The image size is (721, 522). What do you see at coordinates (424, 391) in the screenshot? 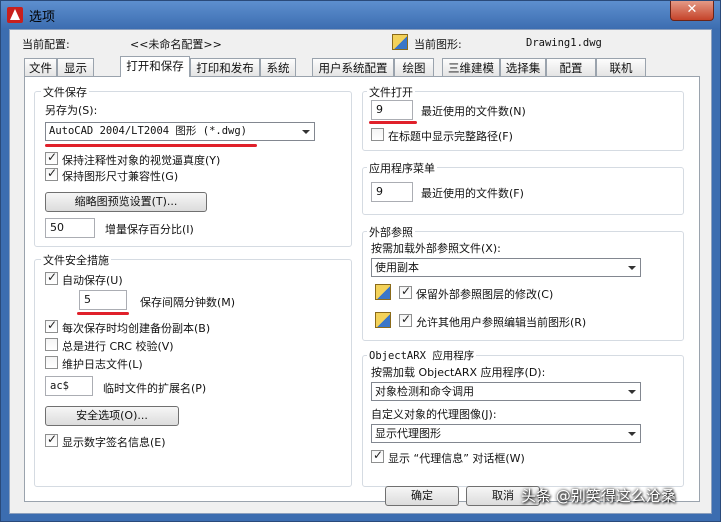
I see `objectarx-demand-value: 对象检测和命令调用` at bounding box center [424, 391].